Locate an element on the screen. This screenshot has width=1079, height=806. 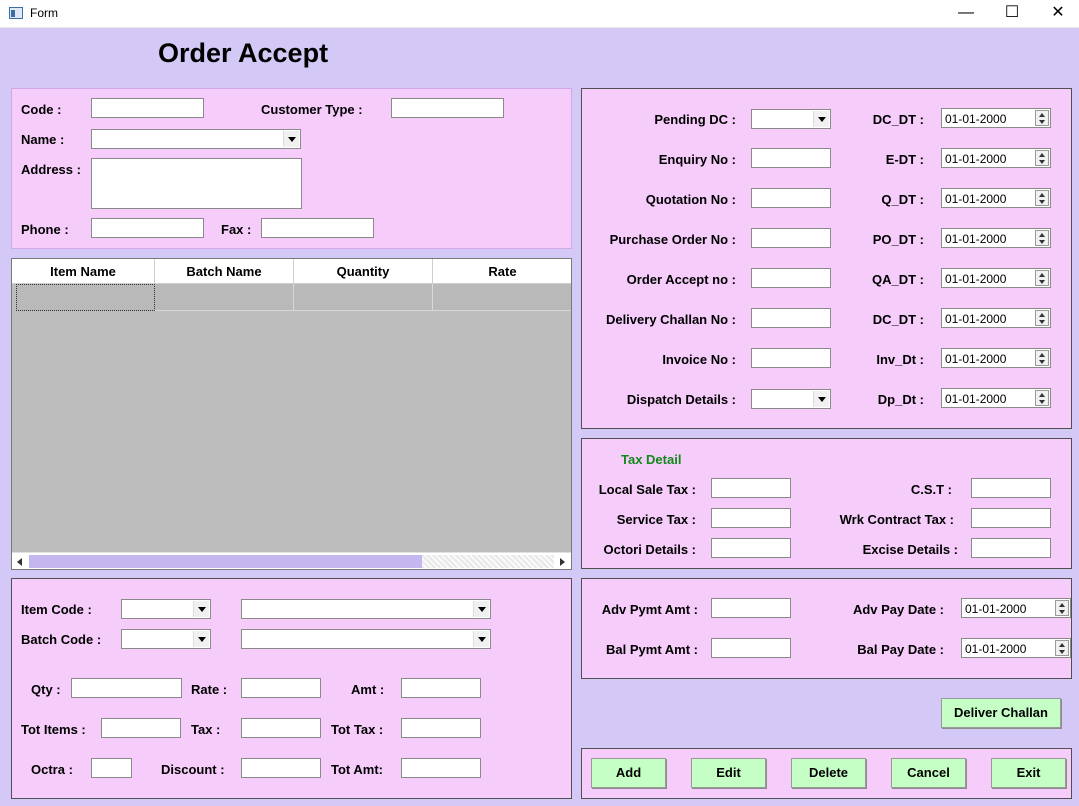
deliver-challan-button: Deliver Challan is located at coordinates (1001, 713).